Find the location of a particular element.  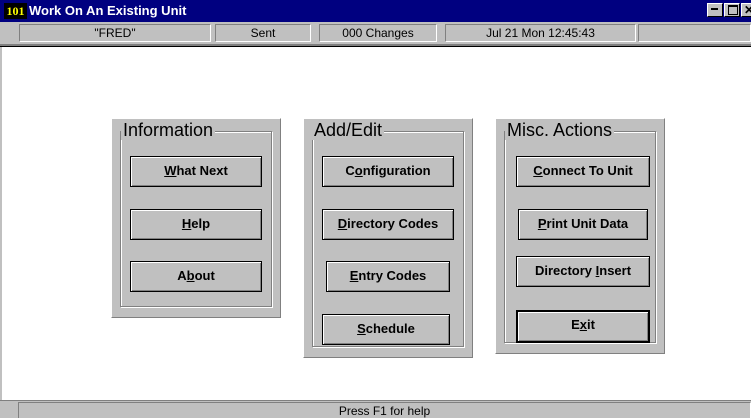

close-icon: ✕ is located at coordinates (747, 10).